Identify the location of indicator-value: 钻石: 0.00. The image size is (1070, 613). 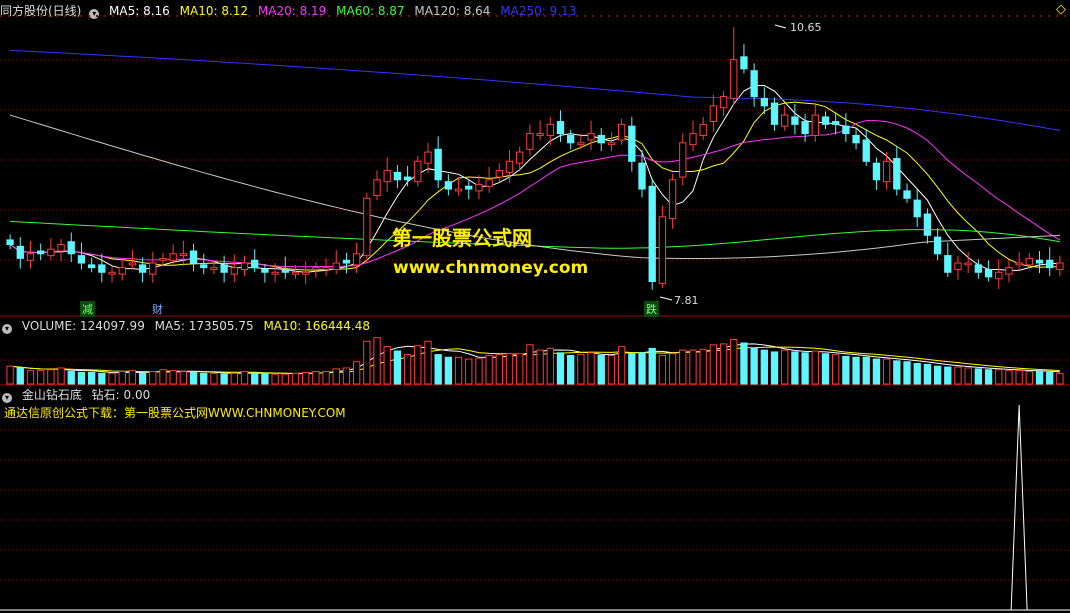
(121, 395).